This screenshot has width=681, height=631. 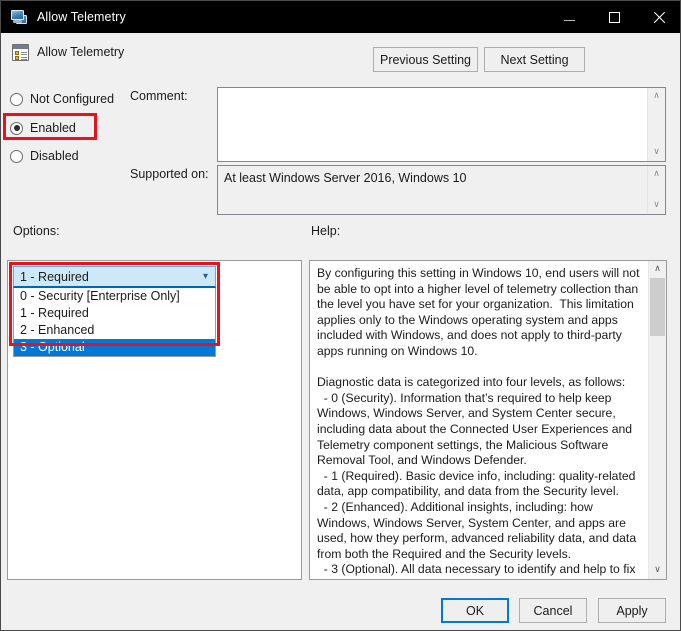 What do you see at coordinates (81, 17) in the screenshot?
I see `window-title: Allow Telemetry` at bounding box center [81, 17].